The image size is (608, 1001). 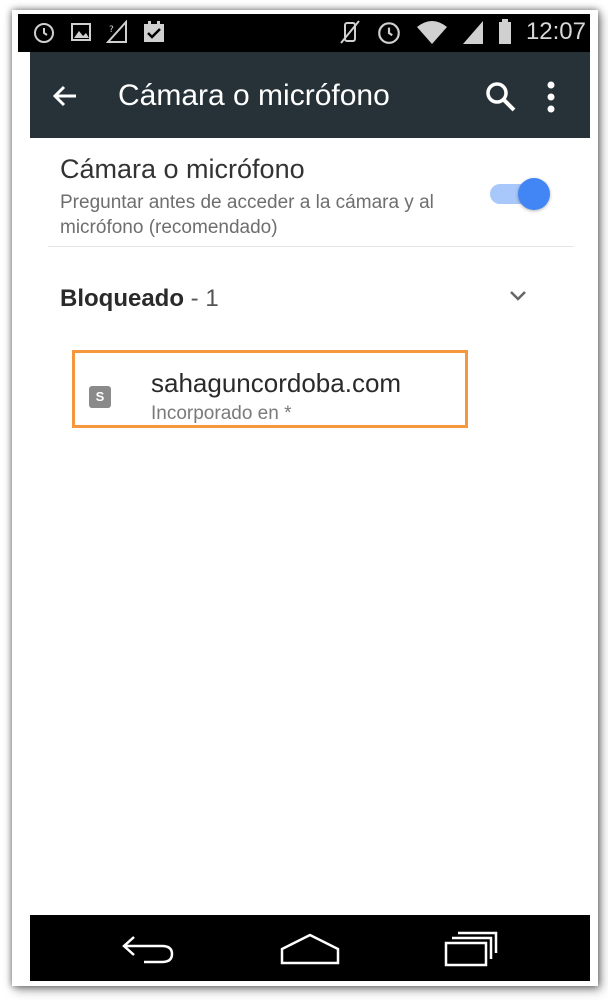 What do you see at coordinates (501, 97) in the screenshot?
I see `search-icon` at bounding box center [501, 97].